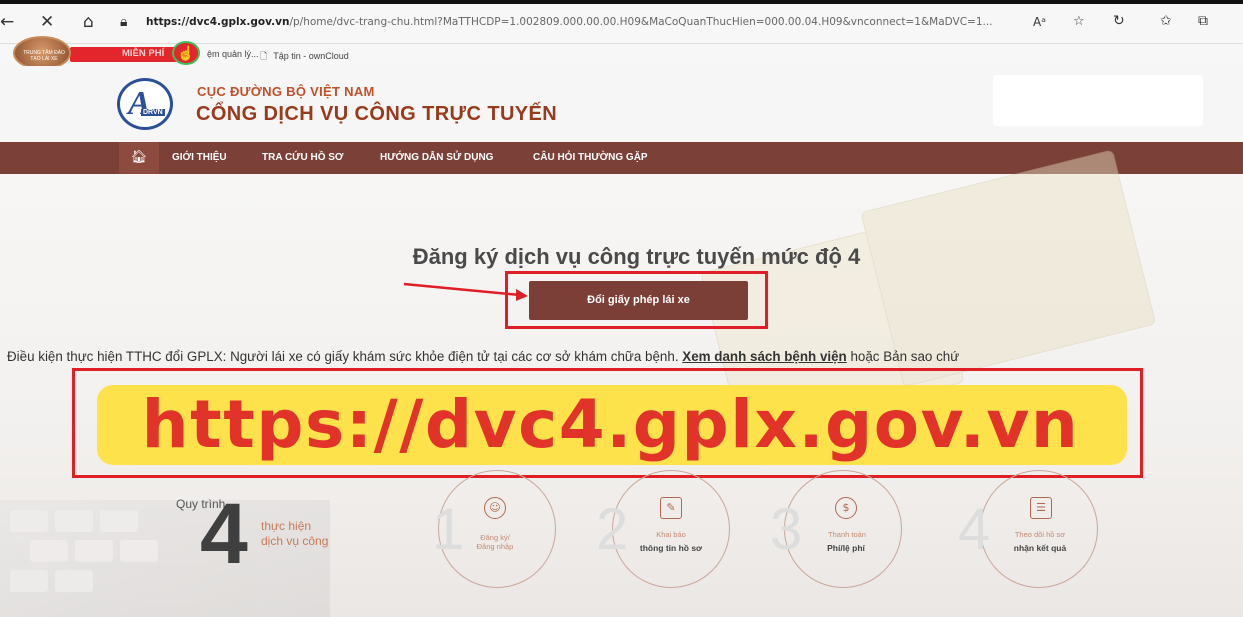 Image resolution: width=1243 pixels, height=617 pixels. What do you see at coordinates (638, 300) in the screenshot?
I see `renew-license-button: Đổi giấy phép lái xe` at bounding box center [638, 300].